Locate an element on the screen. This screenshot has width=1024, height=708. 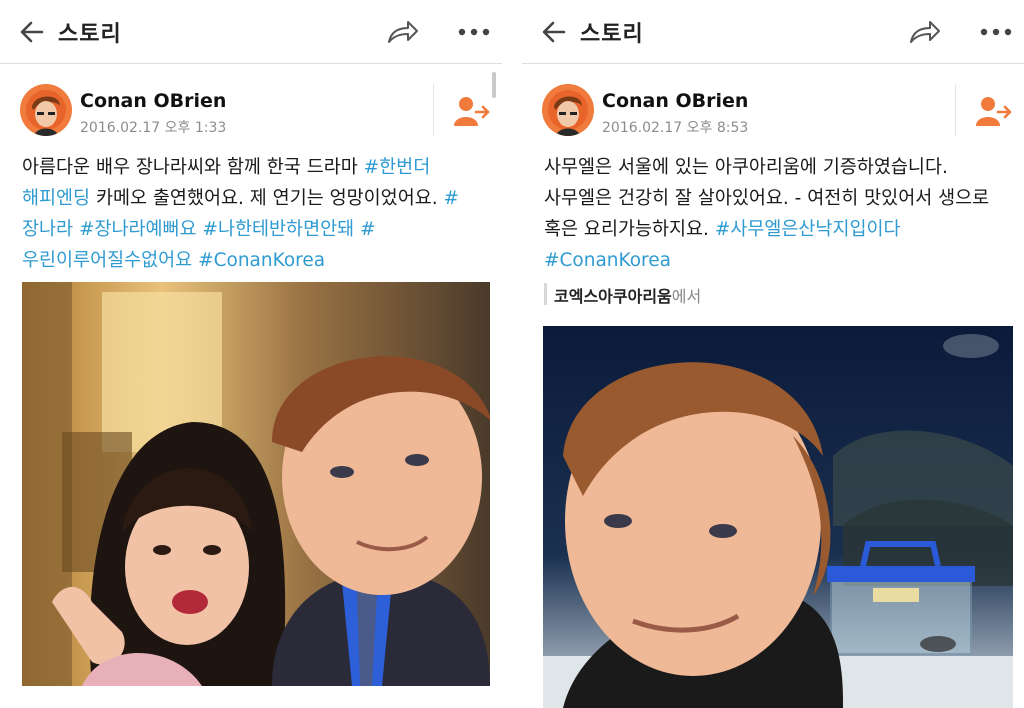
post-timestamp: 2016.02.17 오후 1:33 is located at coordinates (153, 128).